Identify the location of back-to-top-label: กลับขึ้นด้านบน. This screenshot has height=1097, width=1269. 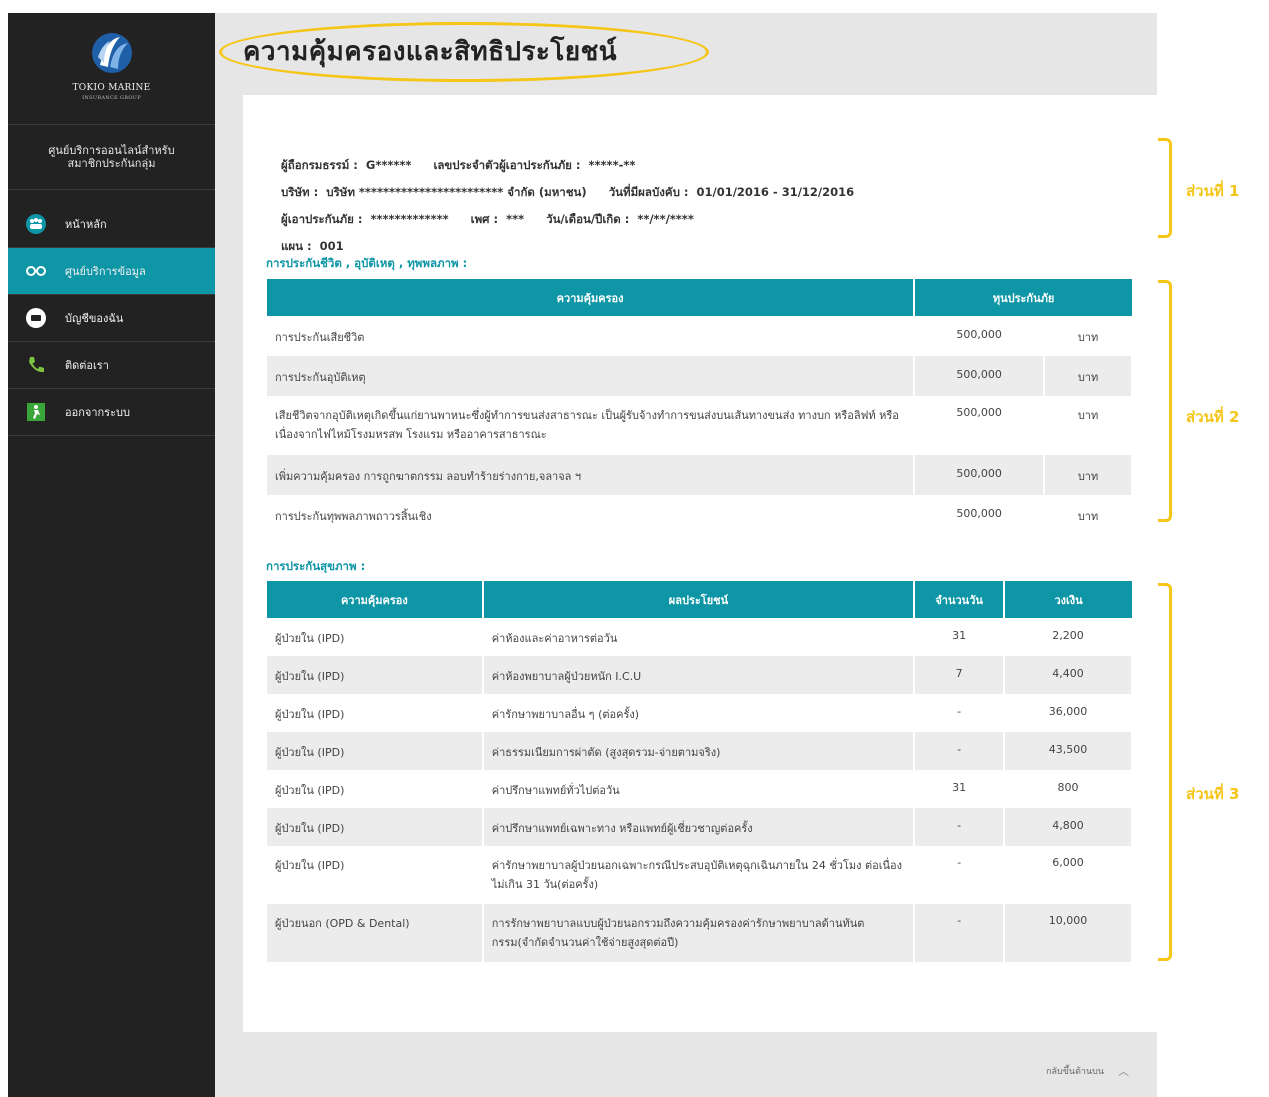
(1075, 1072).